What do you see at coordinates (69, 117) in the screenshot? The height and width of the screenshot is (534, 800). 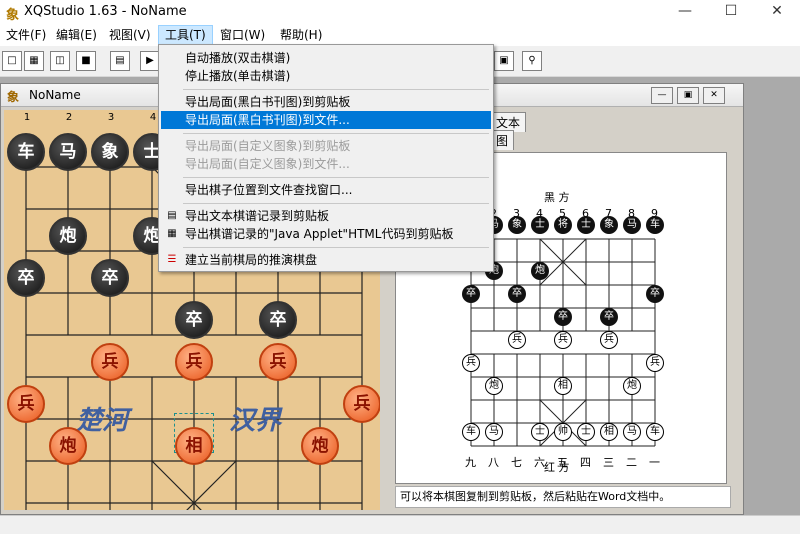 I see `column-number: 2` at bounding box center [69, 117].